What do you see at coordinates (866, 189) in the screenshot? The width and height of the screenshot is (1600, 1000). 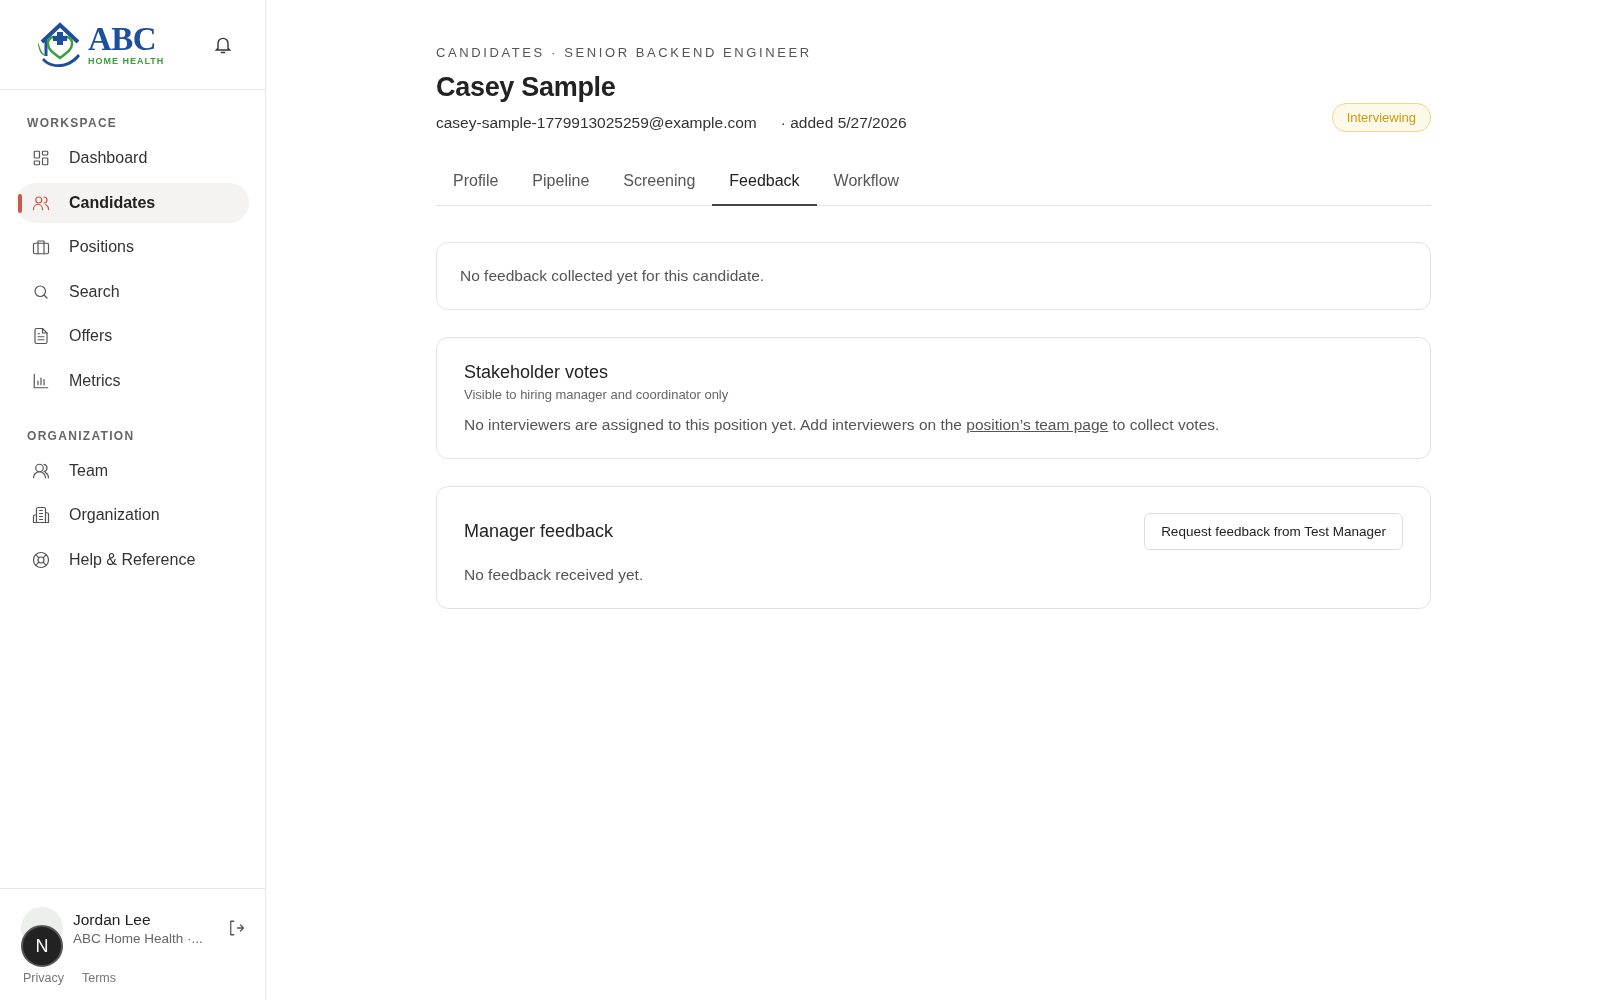 I see `tab: Workflow` at bounding box center [866, 189].